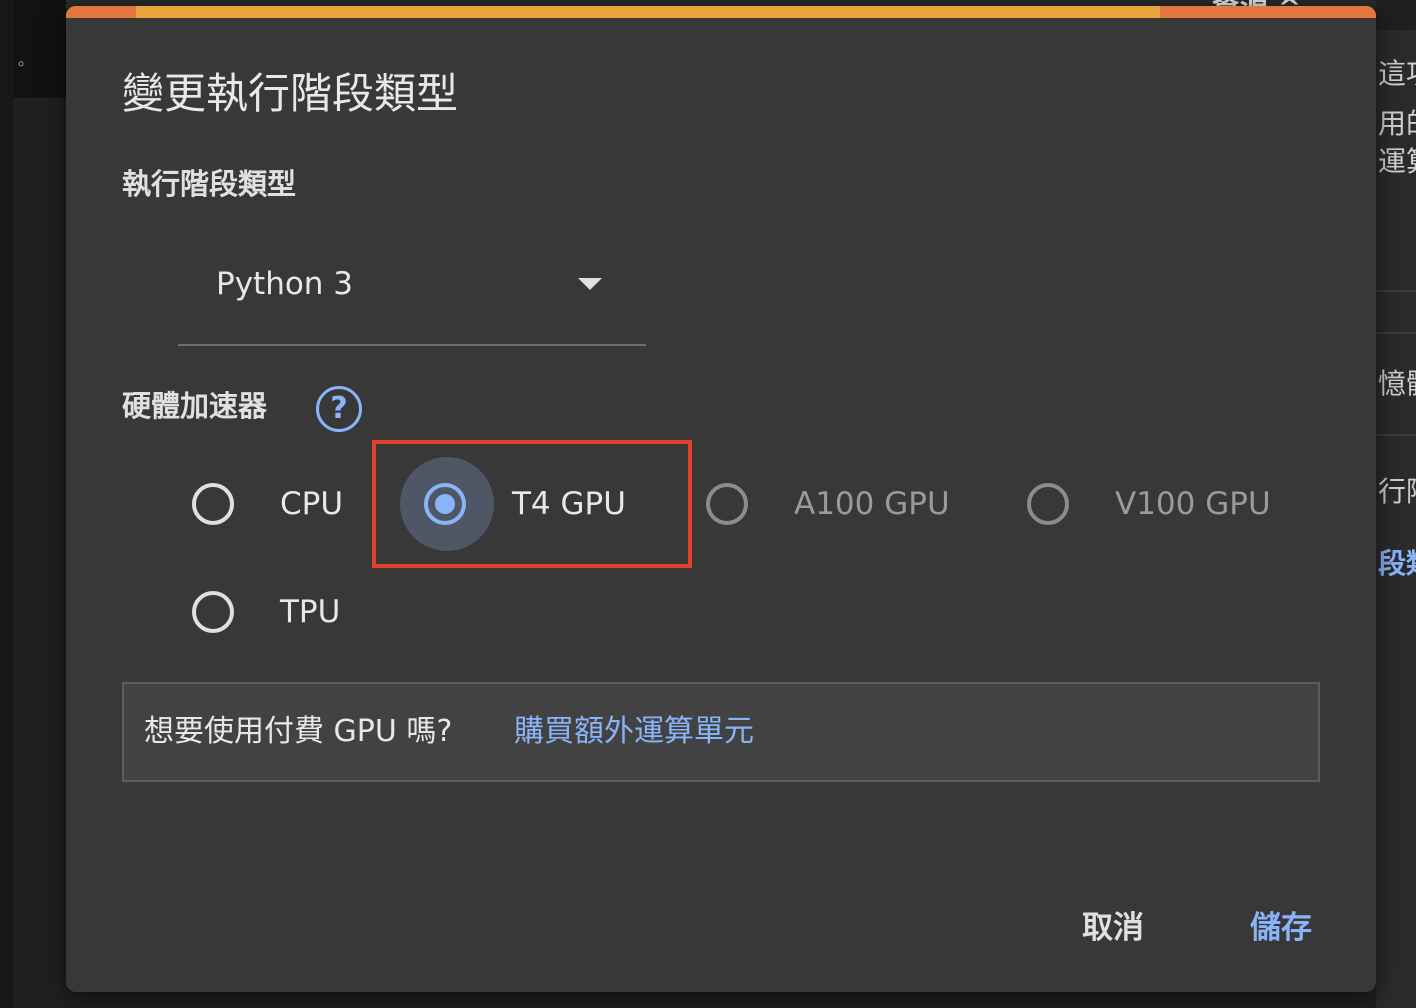 The width and height of the screenshot is (1416, 1008). What do you see at coordinates (1396, 519) in the screenshot?
I see `resources-side-panel: 這項 用的 運算 憶體 行階 段類` at bounding box center [1396, 519].